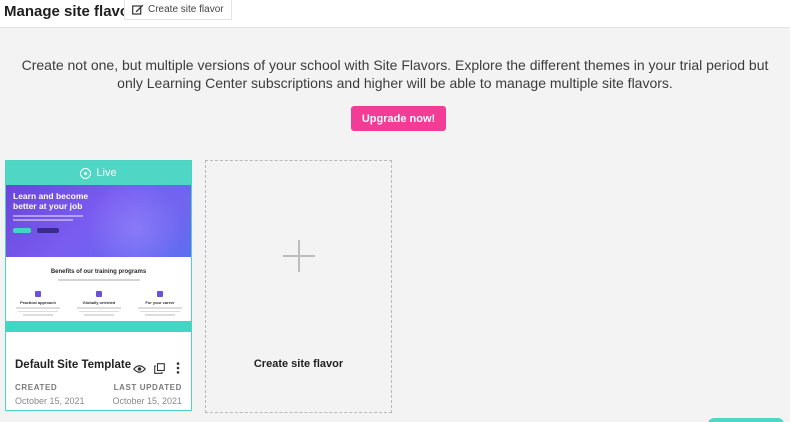 Image resolution: width=790 pixels, height=422 pixels. What do you see at coordinates (99, 280) in the screenshot?
I see `preview-benefits-subtitle` at bounding box center [99, 280].